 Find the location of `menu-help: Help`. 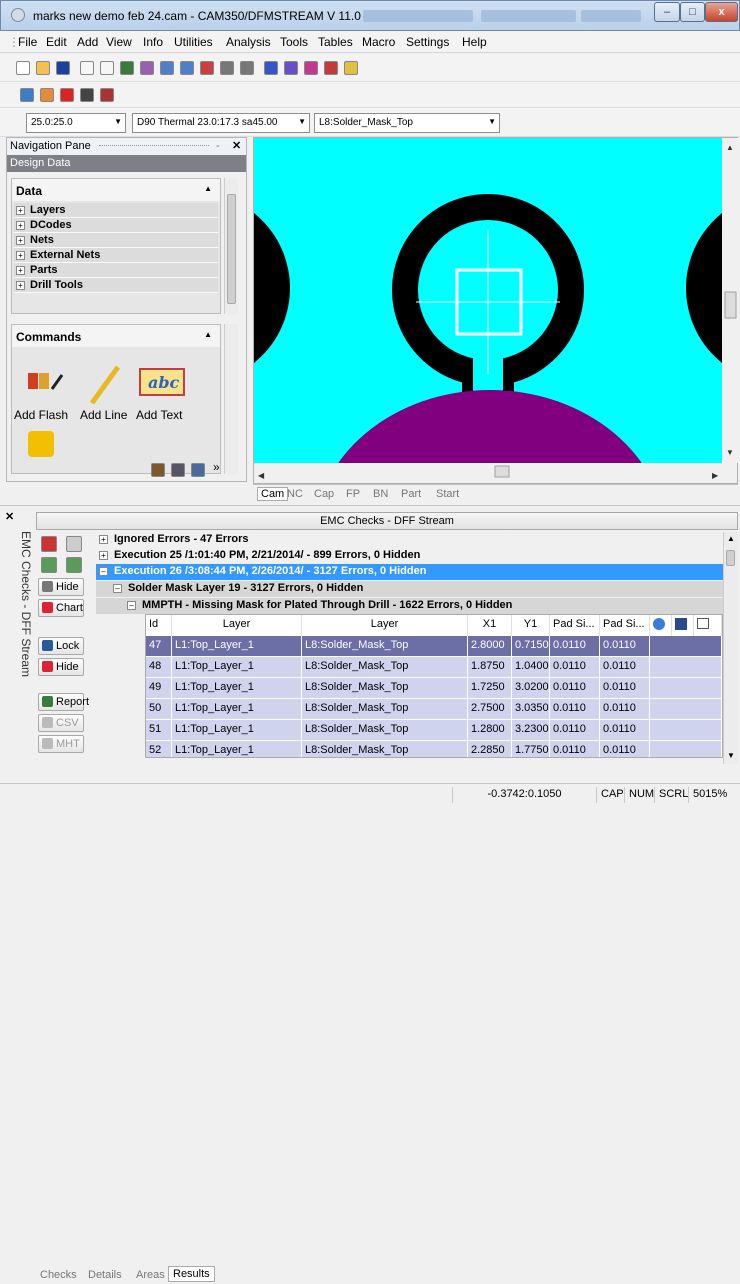

menu-help: Help is located at coordinates (474, 42).